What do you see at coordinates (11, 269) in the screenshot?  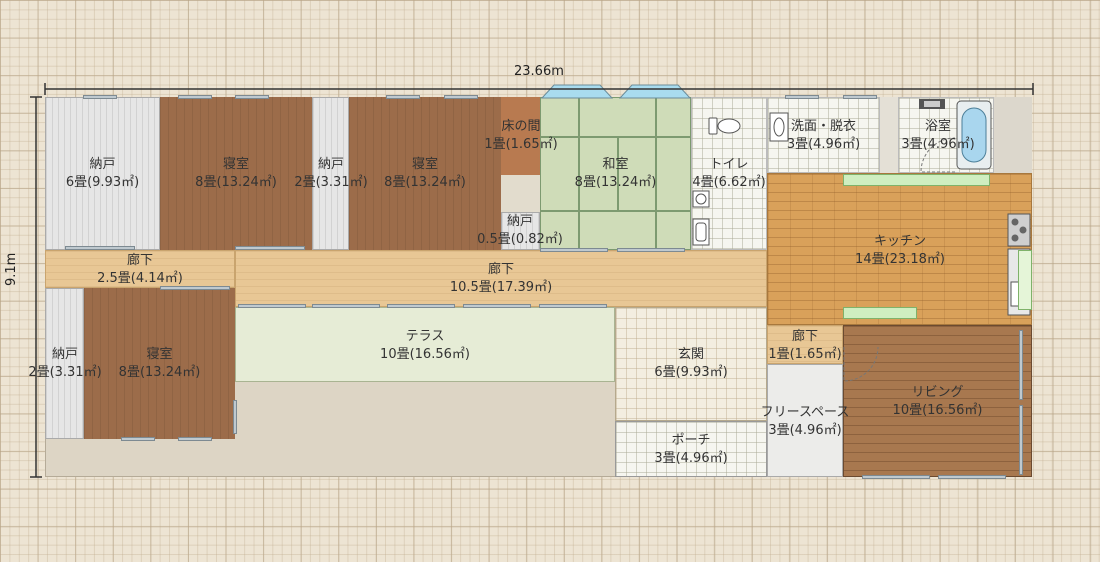 I see `height-dimension-label: 9.1m` at bounding box center [11, 269].